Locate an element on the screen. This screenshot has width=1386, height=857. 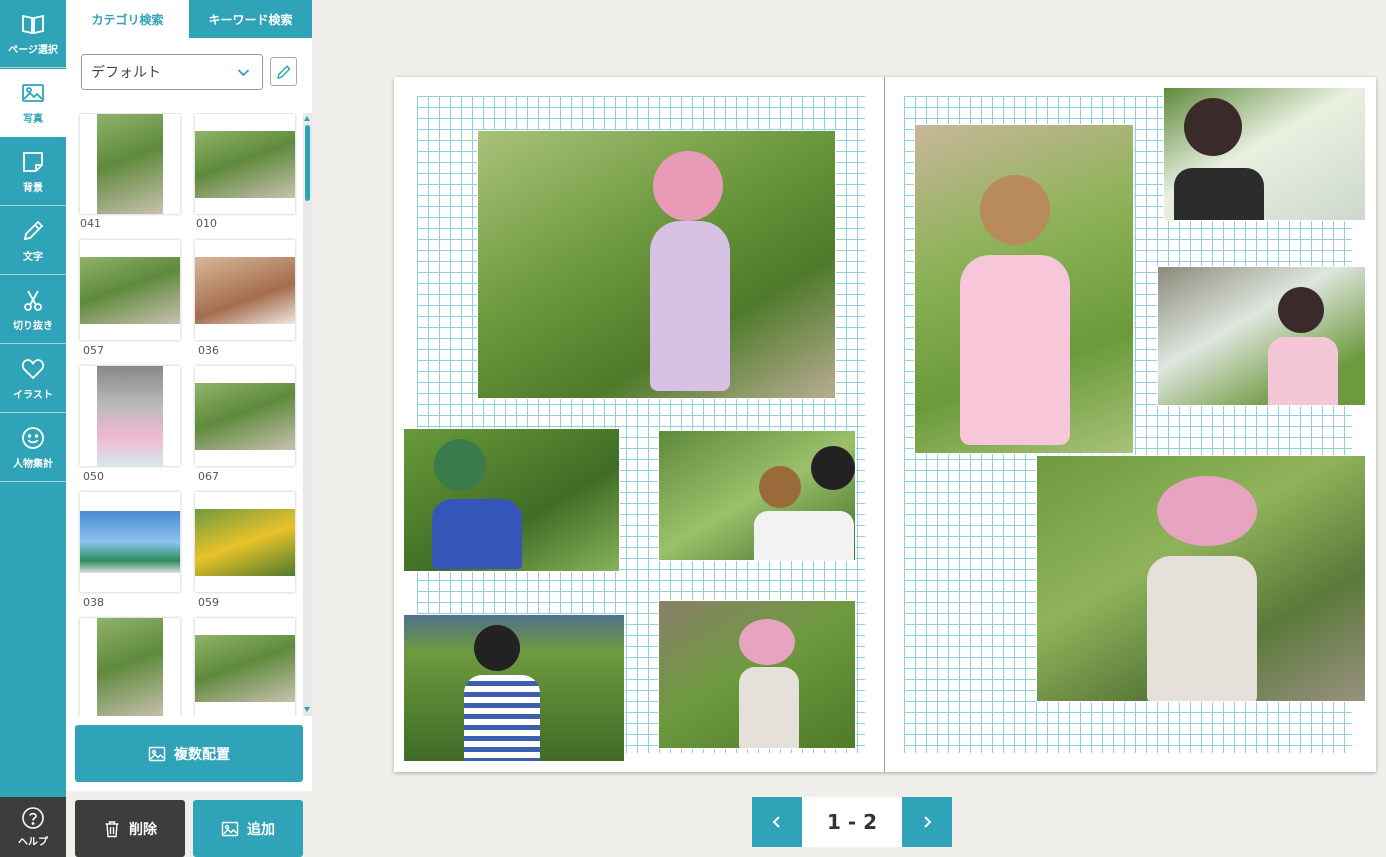
rail-label: 背景 is located at coordinates (33, 188).